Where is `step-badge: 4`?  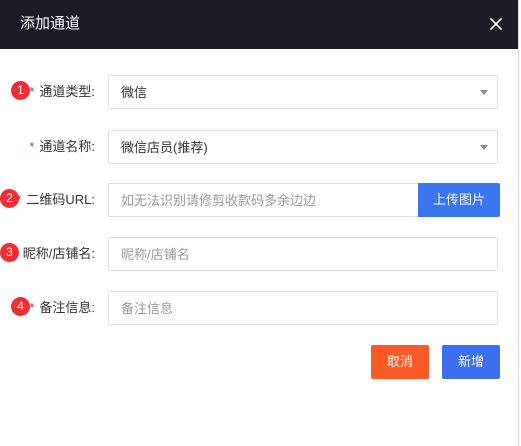 step-badge: 4 is located at coordinates (20, 306).